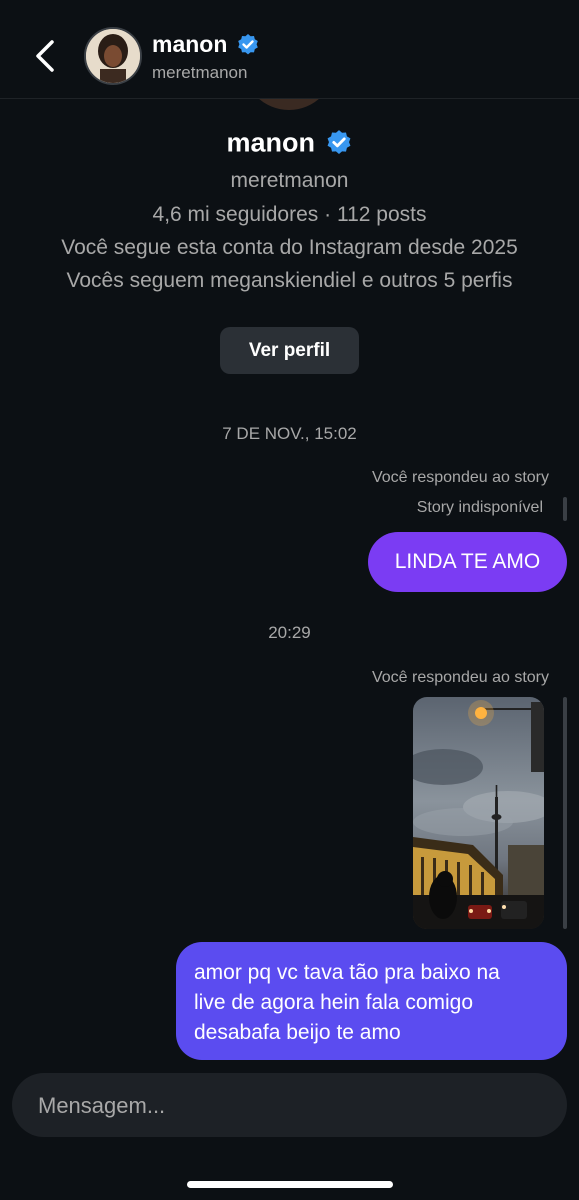  What do you see at coordinates (289, 214) in the screenshot?
I see `profile-stats: 4,6 mi seguidores · 112 posts` at bounding box center [289, 214].